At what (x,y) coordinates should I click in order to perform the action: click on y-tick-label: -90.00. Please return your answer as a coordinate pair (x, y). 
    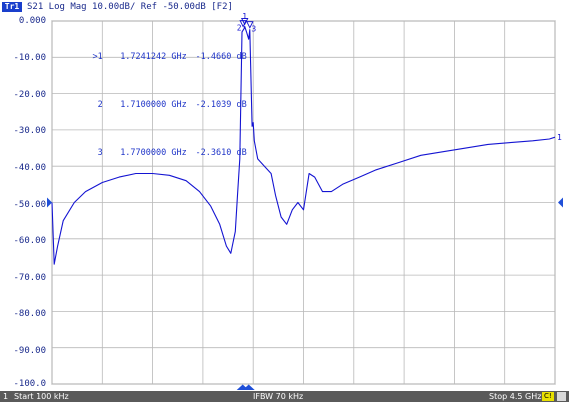
    Looking at the image, I should click on (29, 351).